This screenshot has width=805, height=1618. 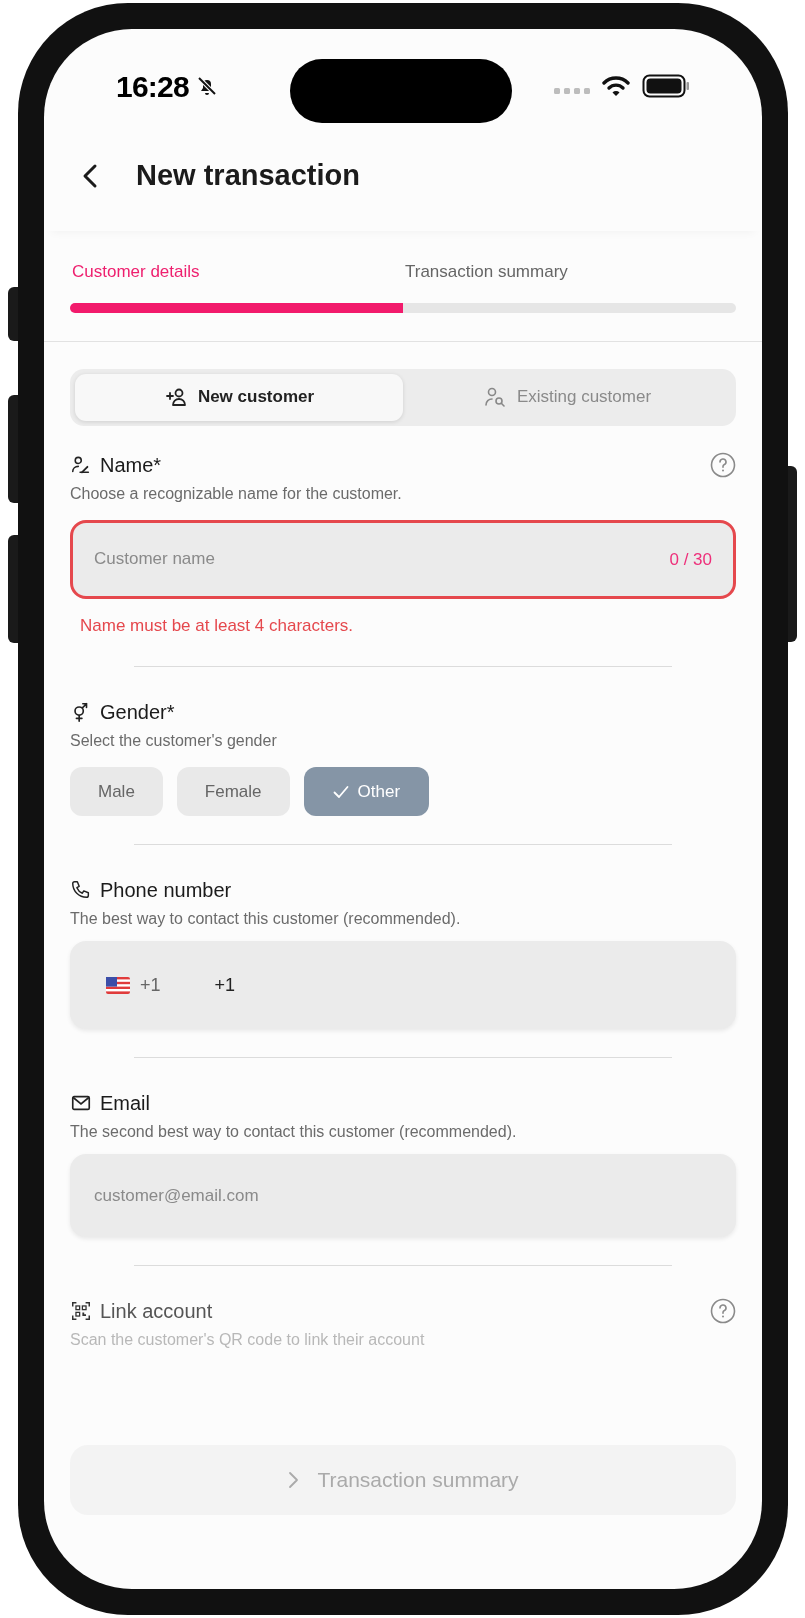 I want to click on error-message: Name must be at least 4 characters., so click(x=217, y=625).